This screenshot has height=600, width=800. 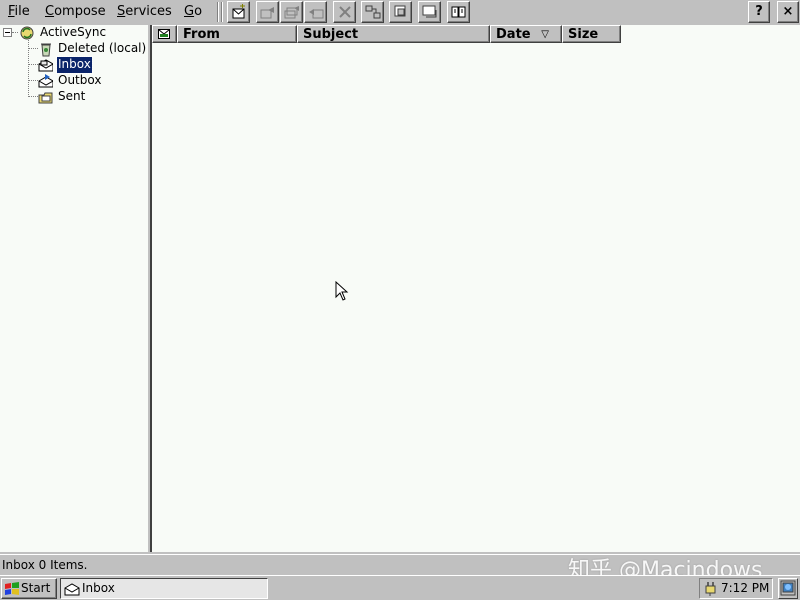 What do you see at coordinates (237, 34) in the screenshot?
I see `column-header-from: From` at bounding box center [237, 34].